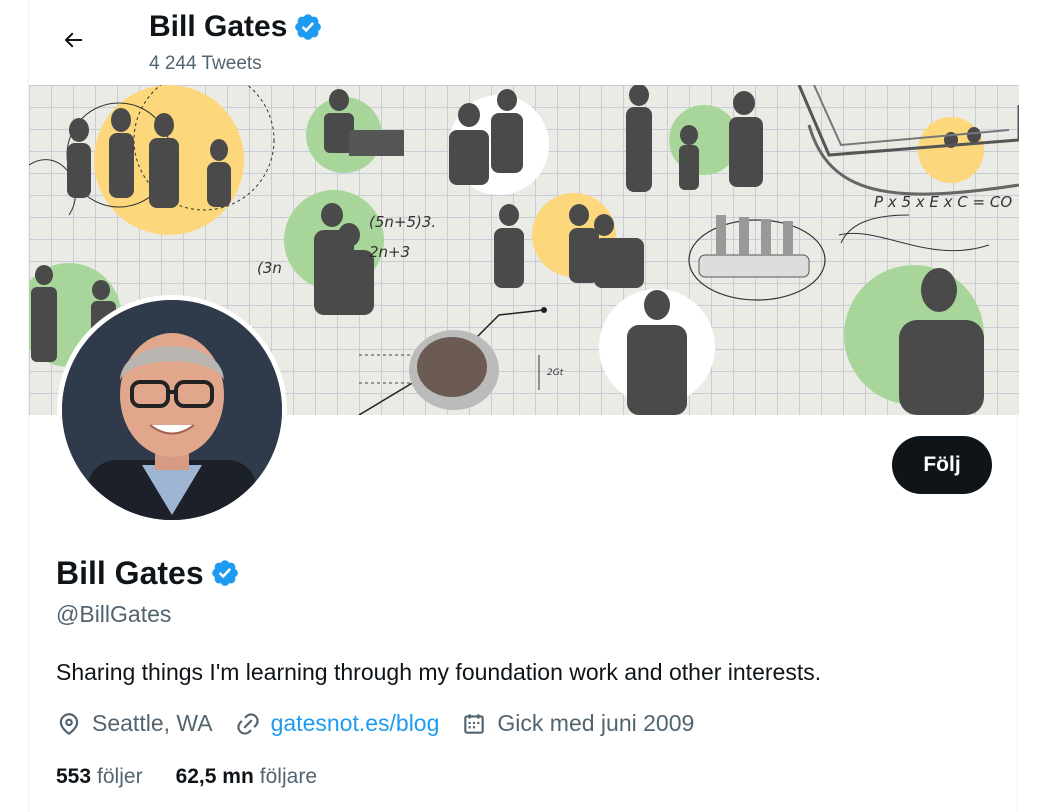  Describe the element at coordinates (942, 465) in the screenshot. I see `follow-button: Följ` at that location.